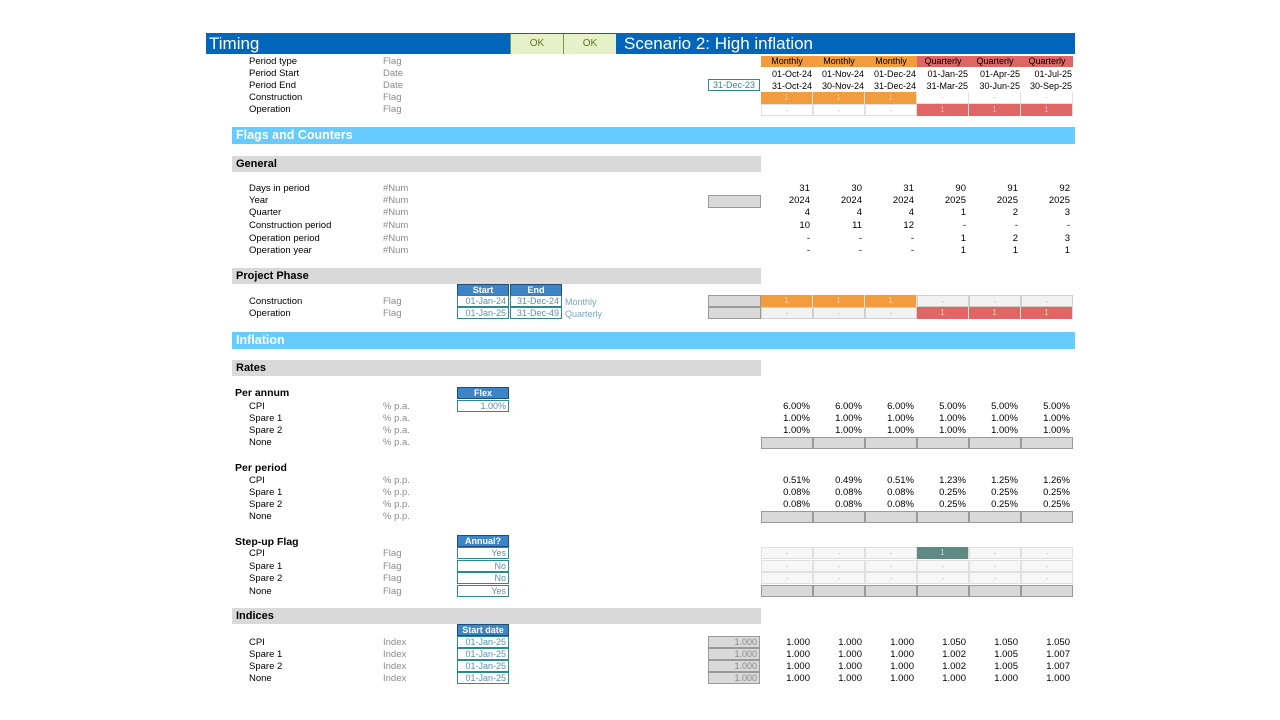  Describe the element at coordinates (848, 406) in the screenshot. I see `value-cell: 6.00%` at that location.